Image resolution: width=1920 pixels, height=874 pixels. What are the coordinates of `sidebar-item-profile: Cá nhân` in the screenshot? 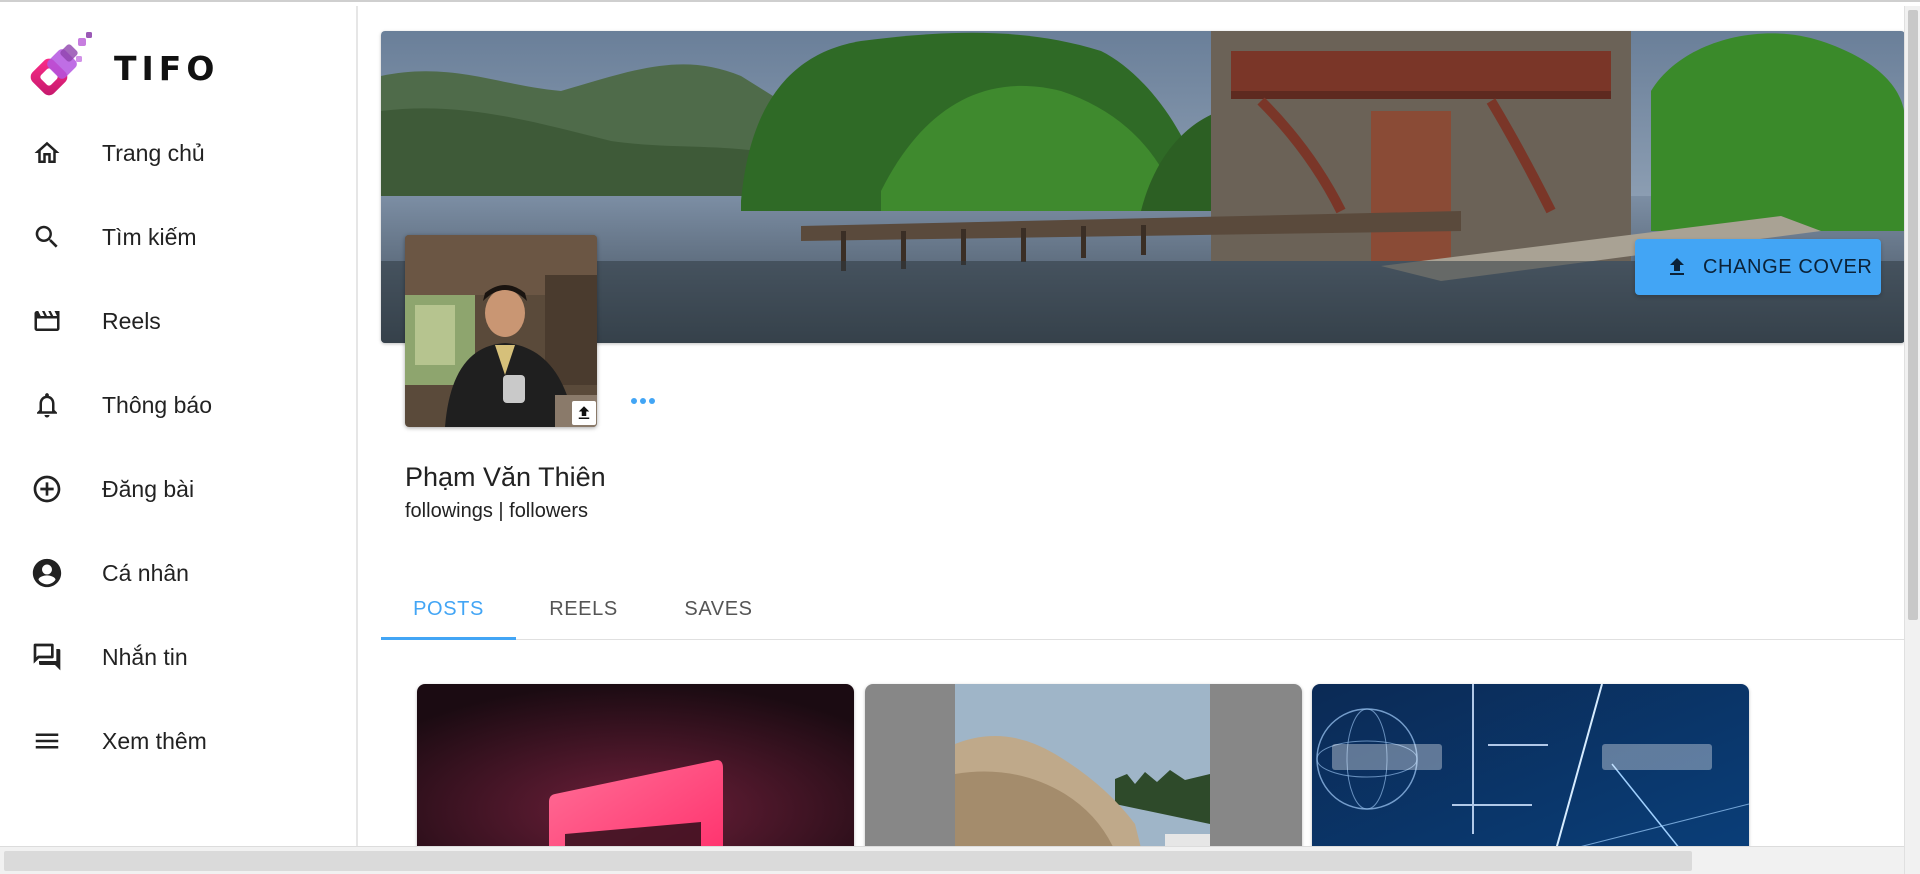 It's located at (178, 573).